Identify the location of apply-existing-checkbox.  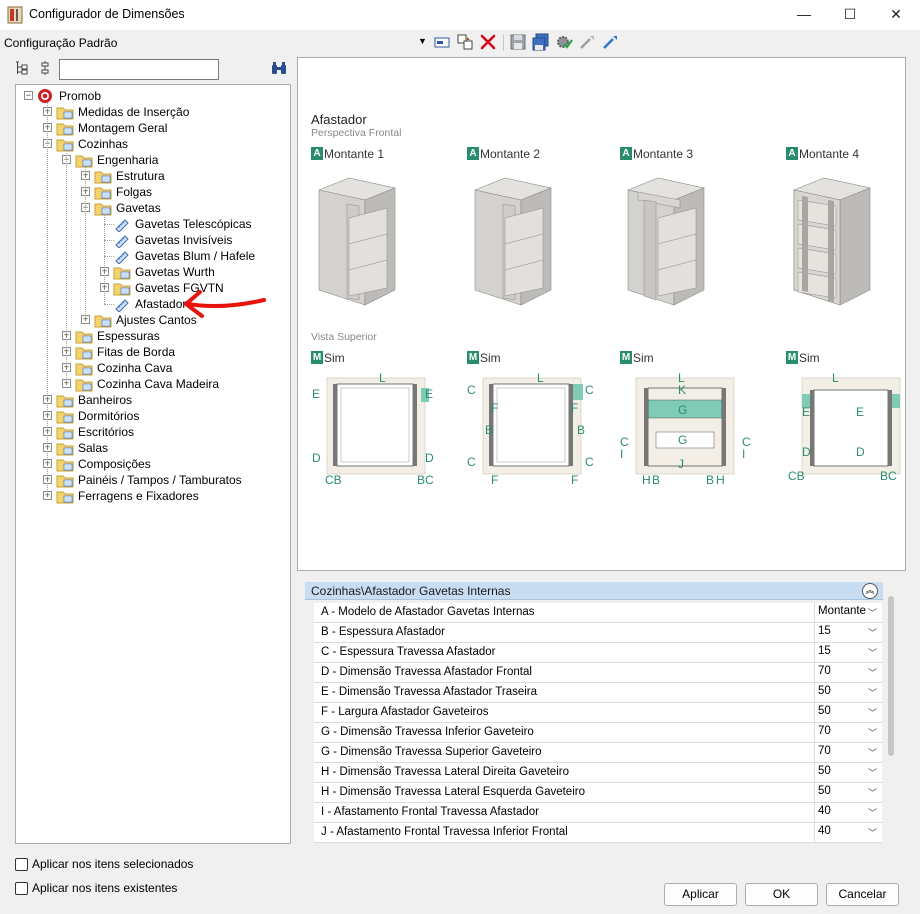
(21, 888).